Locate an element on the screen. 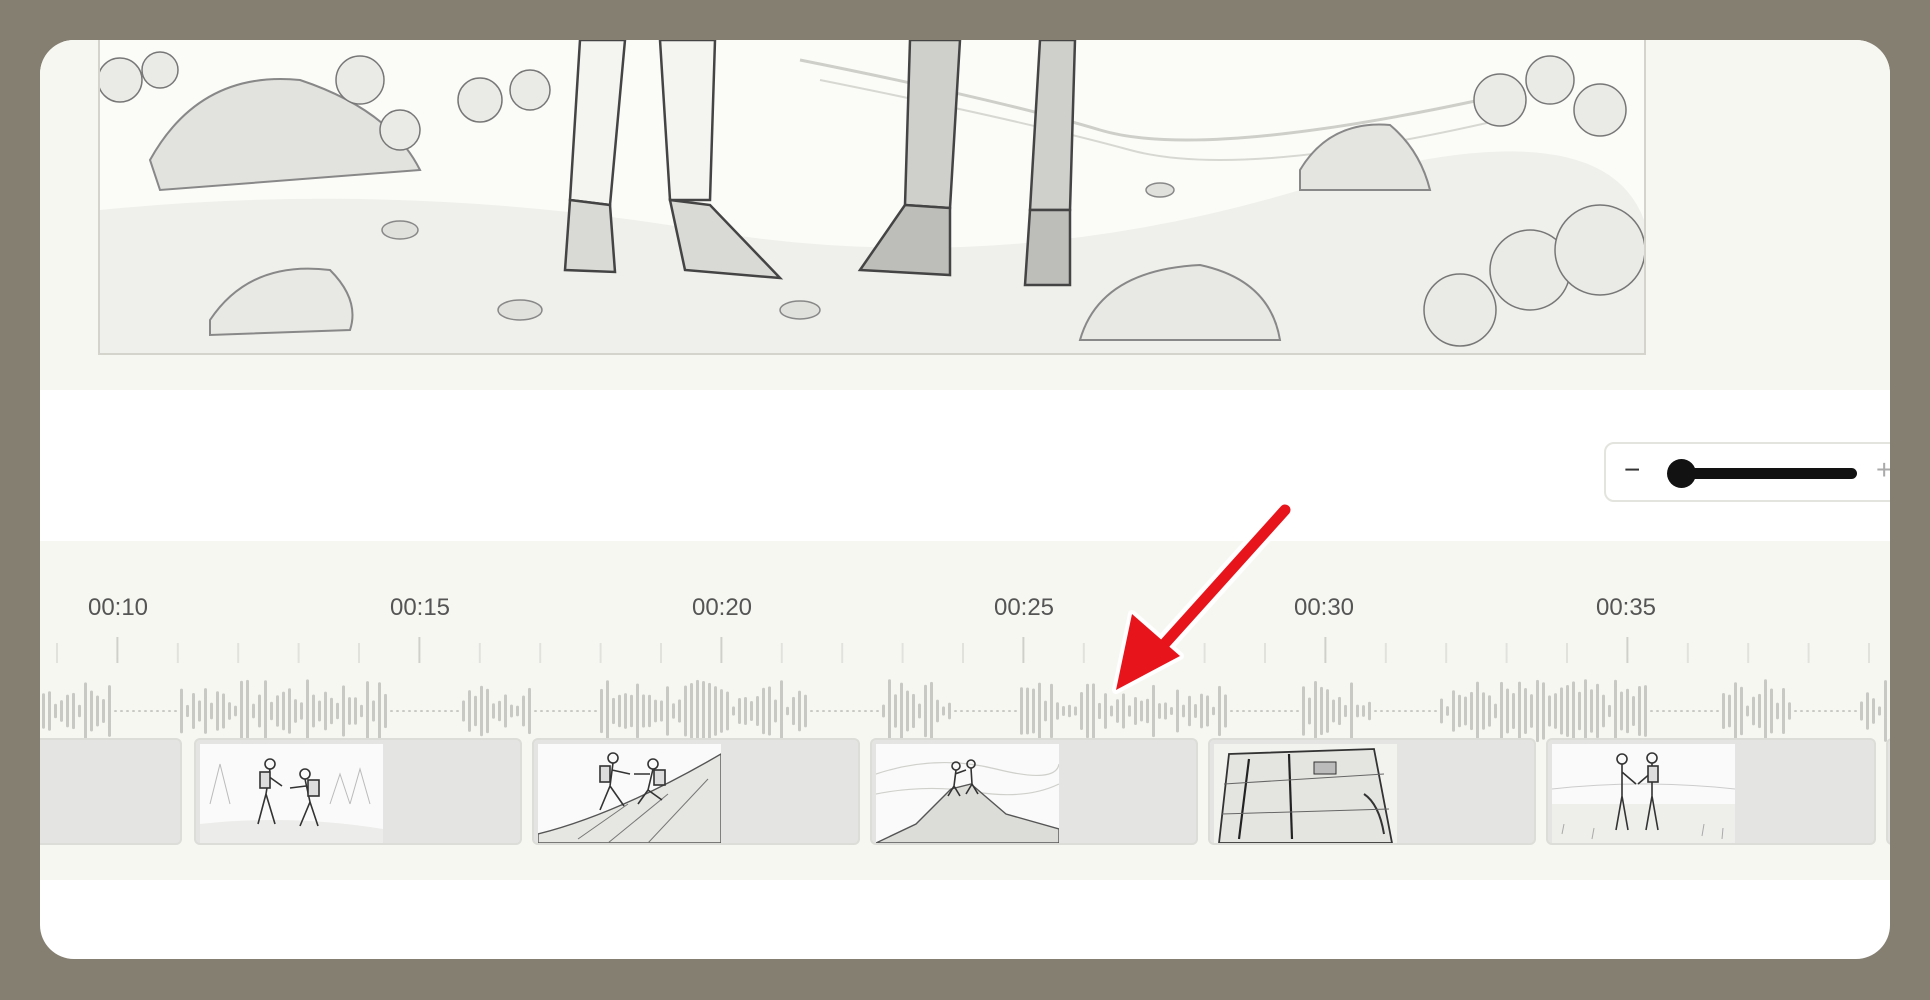  hikers-helping-sketch-icon is located at coordinates (291, 793).